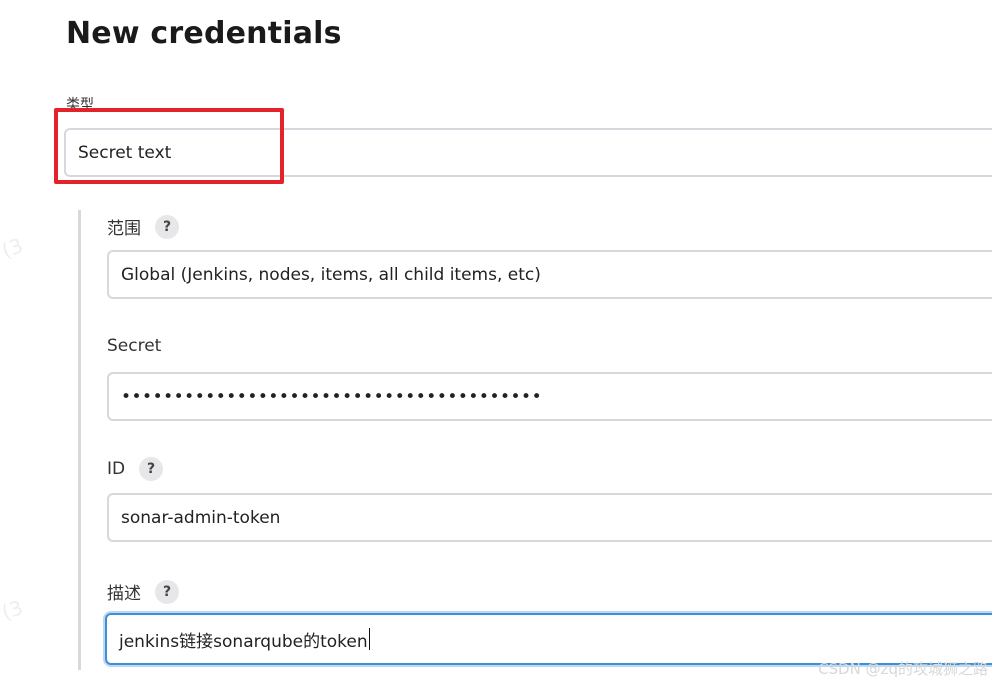  What do you see at coordinates (151, 469) in the screenshot?
I see `id-help-icon: ?` at bounding box center [151, 469].